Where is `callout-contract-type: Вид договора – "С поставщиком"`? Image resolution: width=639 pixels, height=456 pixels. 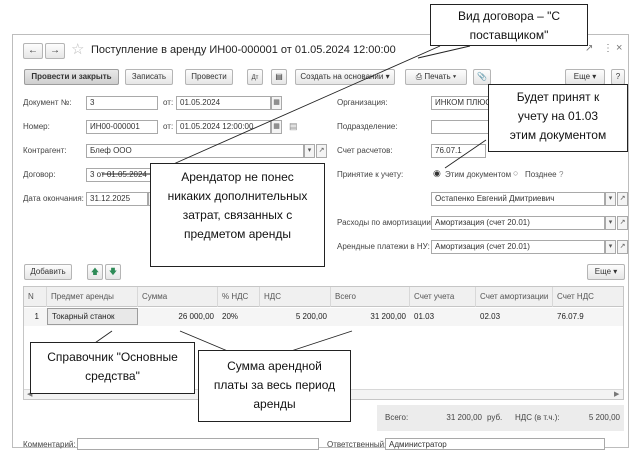 callout-contract-type: Вид договора – "С поставщиком" is located at coordinates (509, 25).